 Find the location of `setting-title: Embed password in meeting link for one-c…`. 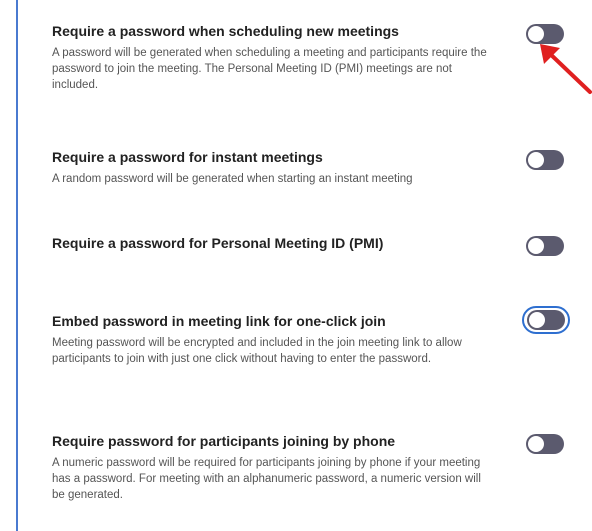

setting-title: Embed password in meeting link for one-c… is located at coordinates (219, 321).